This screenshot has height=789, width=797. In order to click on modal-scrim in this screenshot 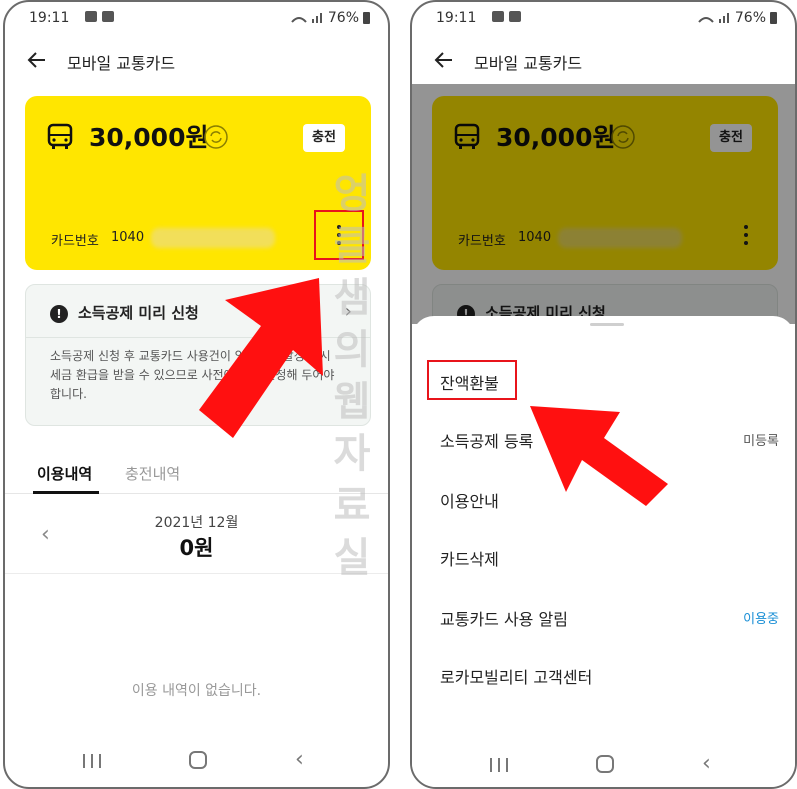, I will do `click(603, 204)`.